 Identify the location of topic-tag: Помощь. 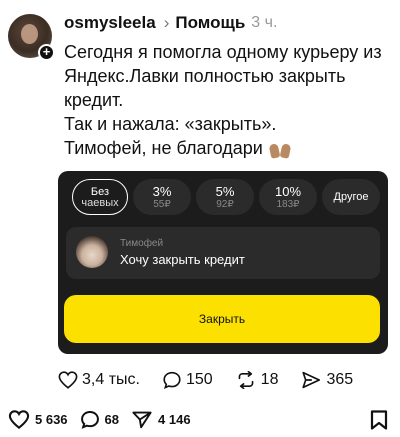
(210, 23).